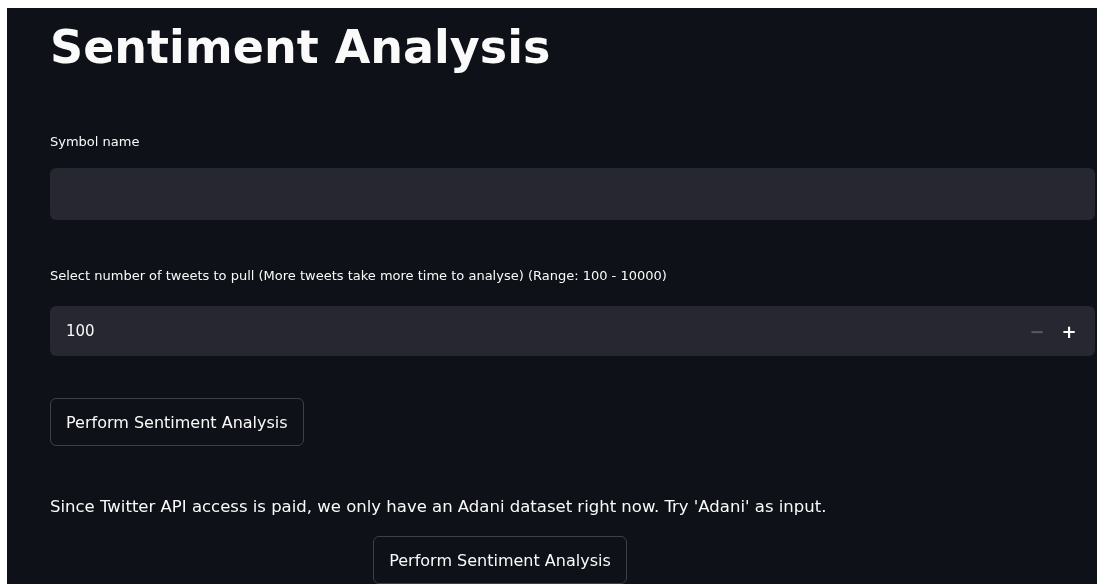  Describe the element at coordinates (439, 507) in the screenshot. I see `info-text: Since Twitter API access is paid, we only have an Adani dataset right now. Try 'Adani' as input.` at that location.